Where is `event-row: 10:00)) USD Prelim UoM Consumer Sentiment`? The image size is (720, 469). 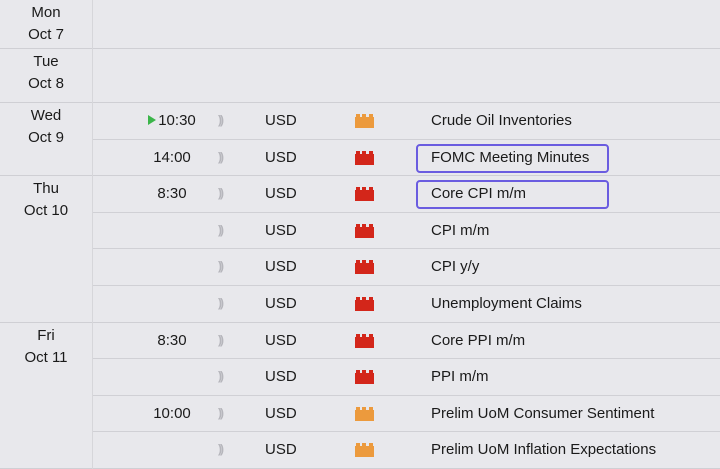
event-row: 10:00)) USD Prelim UoM Consumer Sentiment is located at coordinates (406, 413).